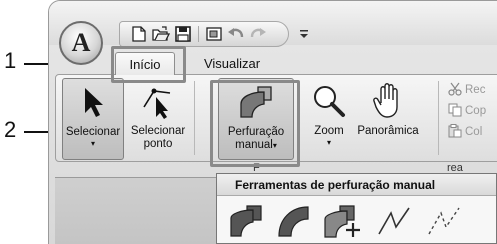 This screenshot has width=497, height=244. I want to click on select-button: Selecionar ▾, so click(93, 119).